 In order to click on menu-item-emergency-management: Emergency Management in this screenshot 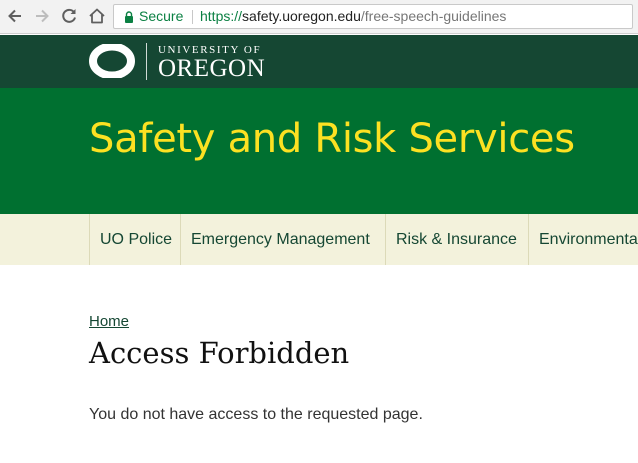, I will do `click(275, 239)`.